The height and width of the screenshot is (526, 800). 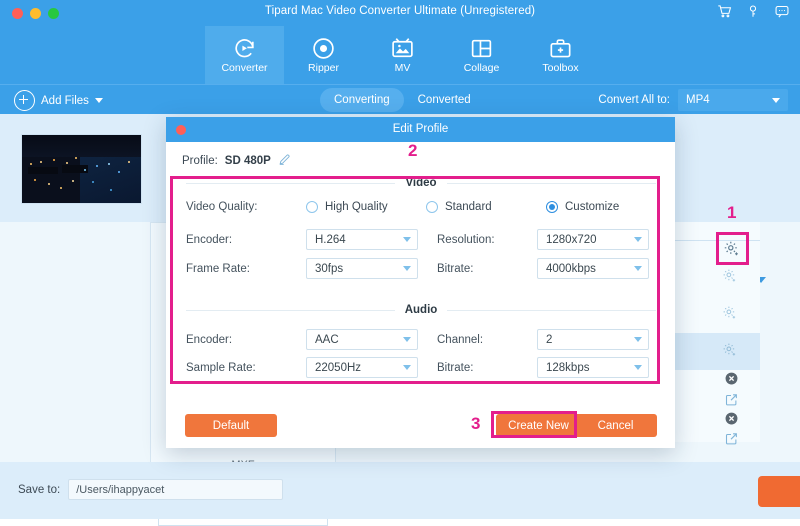 I want to click on add-files-button: Add Files, so click(x=58, y=100).